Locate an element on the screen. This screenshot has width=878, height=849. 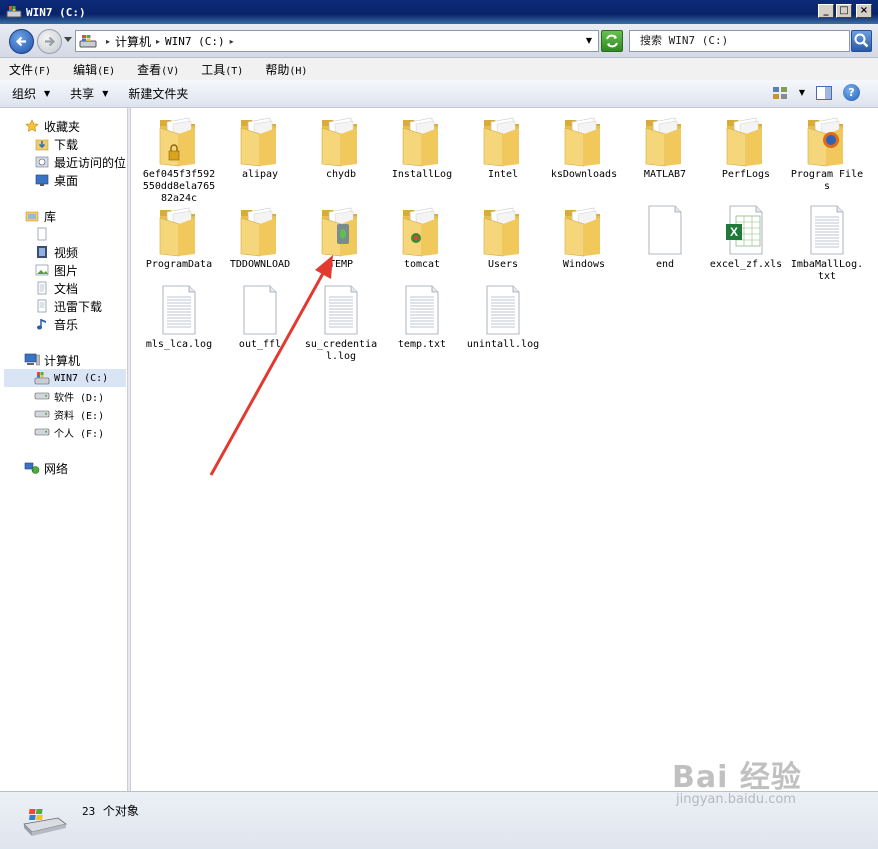
folder-item: ProgramData is located at coordinates (179, 237).